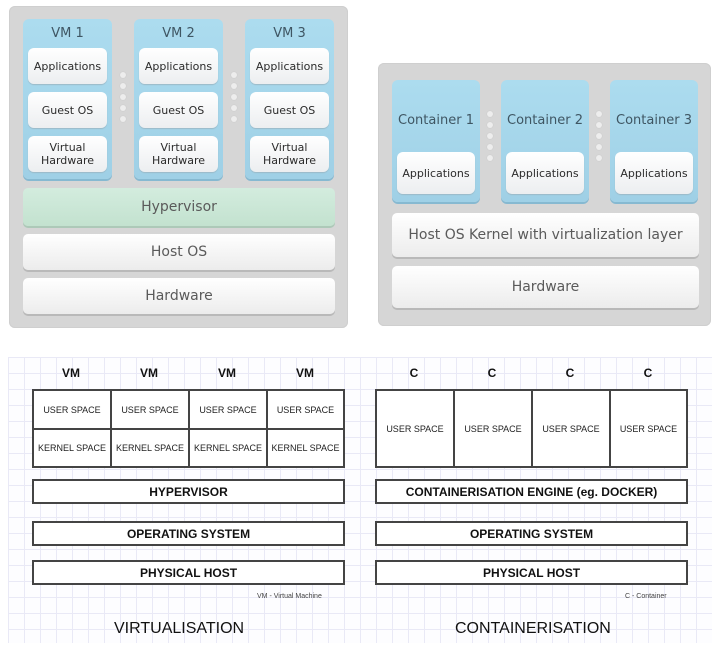 The height and width of the screenshot is (650, 723). What do you see at coordinates (545, 141) in the screenshot?
I see `container-column-2: Container 2 Applications` at bounding box center [545, 141].